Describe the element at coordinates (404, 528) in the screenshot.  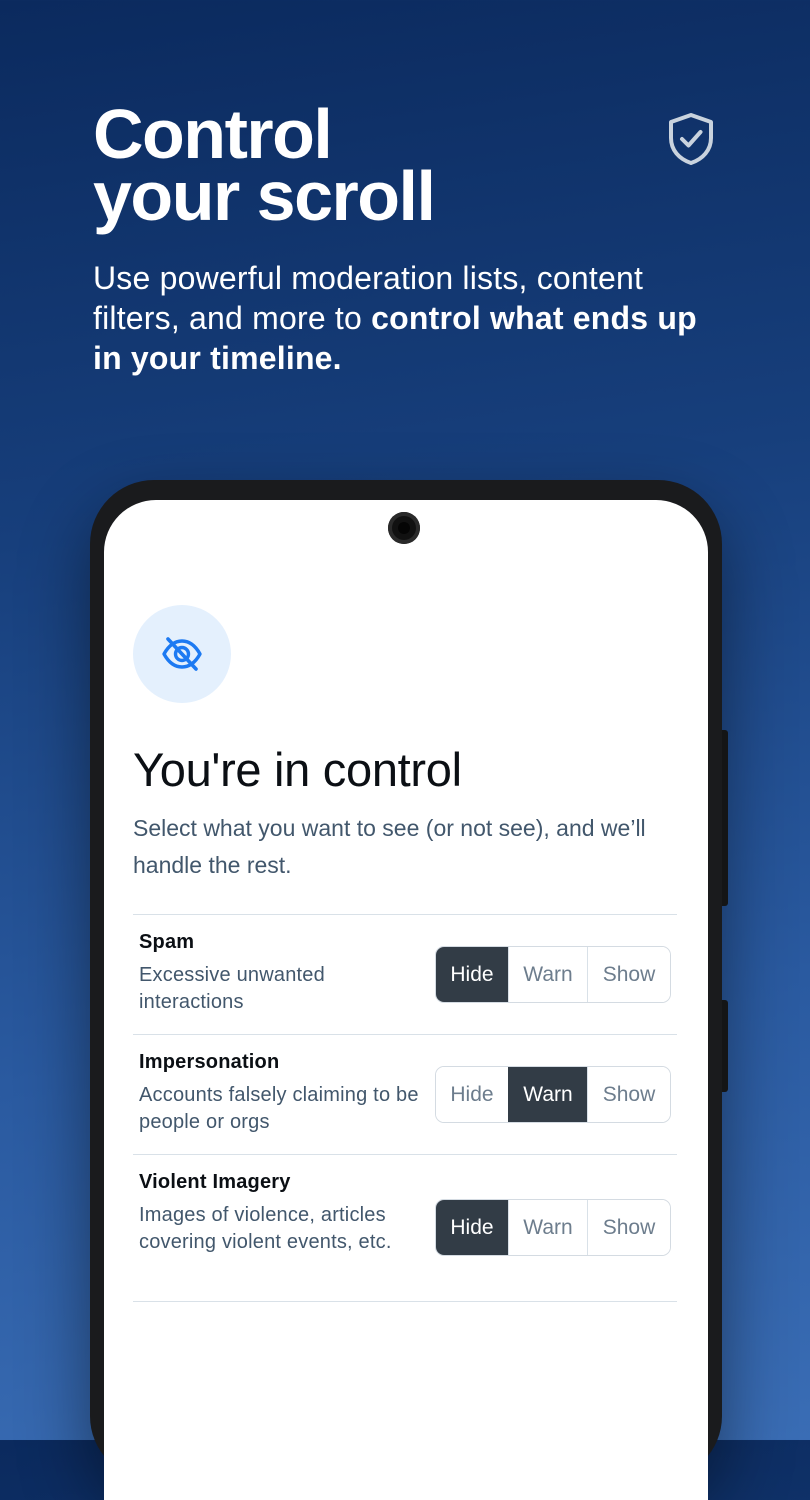
I see `camera-cutout` at that location.